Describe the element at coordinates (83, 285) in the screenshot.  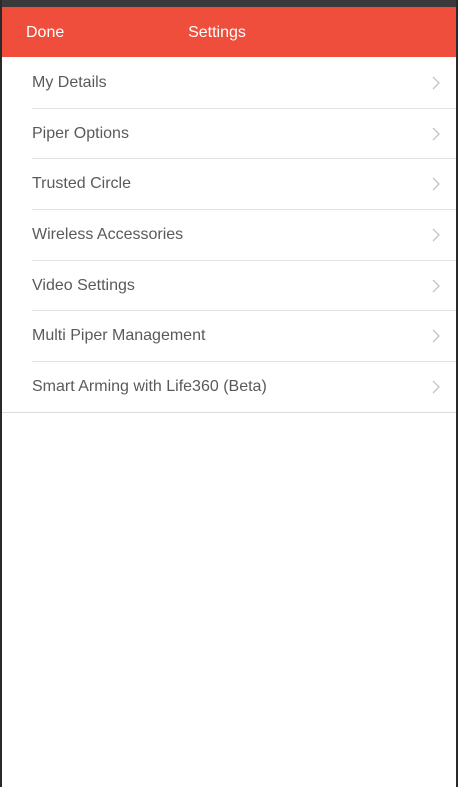
I see `settings-item-label: Video Settings` at that location.